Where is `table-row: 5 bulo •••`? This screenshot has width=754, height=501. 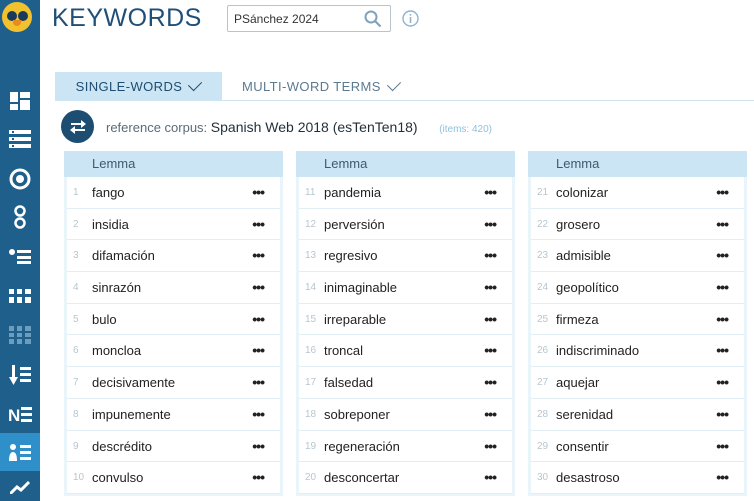 table-row: 5 bulo ••• is located at coordinates (173, 319).